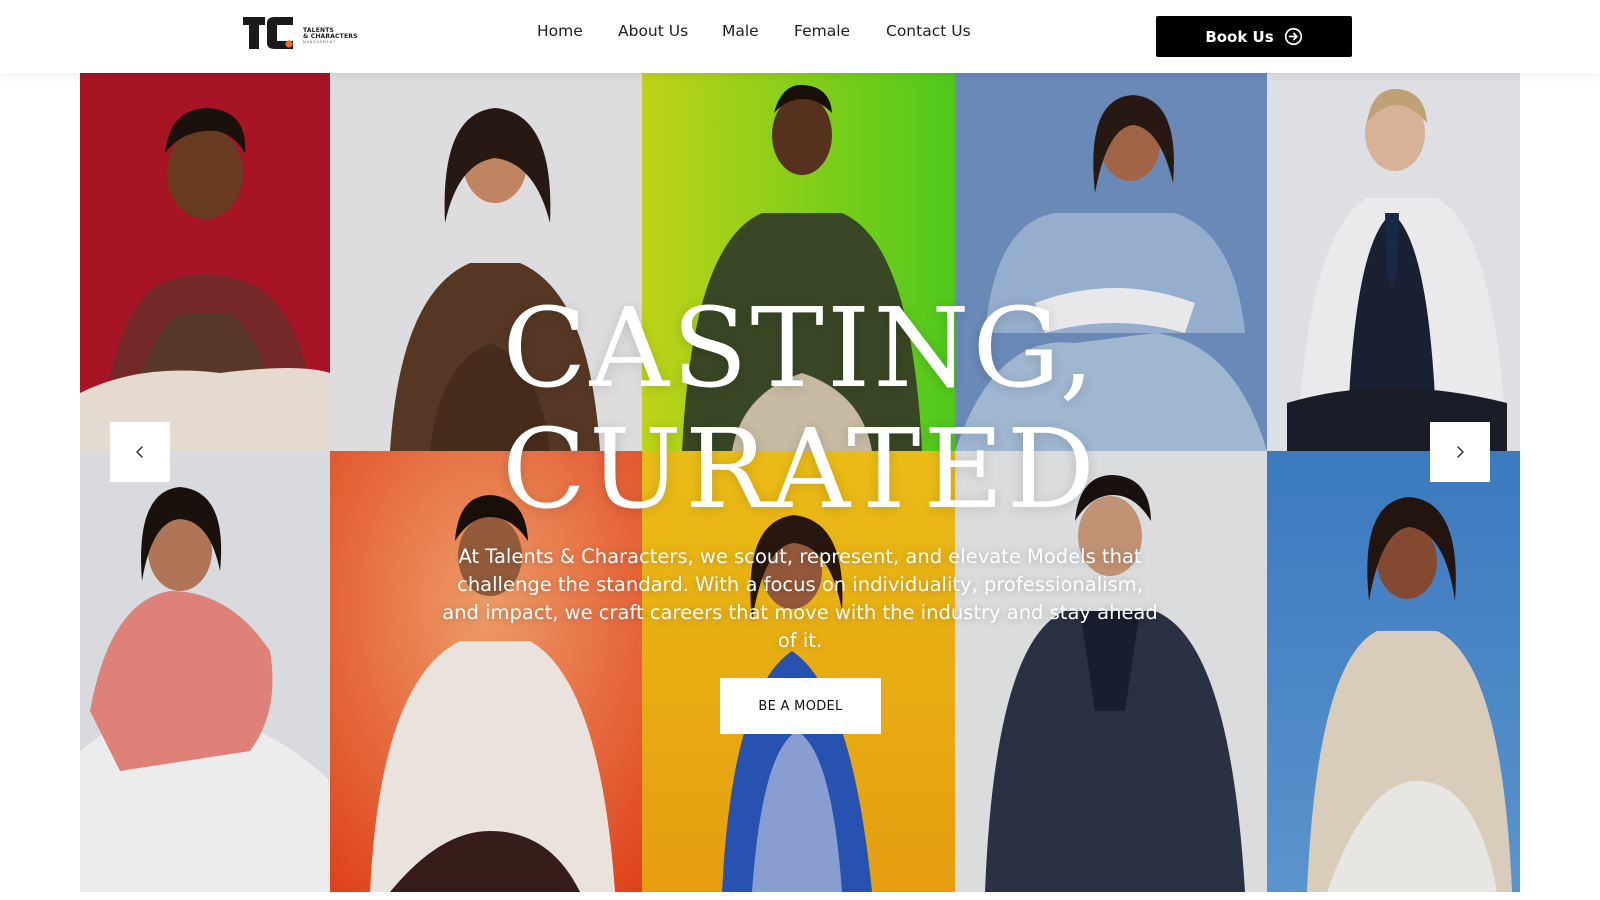 The image size is (1600, 900). What do you see at coordinates (1293, 36) in the screenshot?
I see `arrow-circle-right-icon` at bounding box center [1293, 36].